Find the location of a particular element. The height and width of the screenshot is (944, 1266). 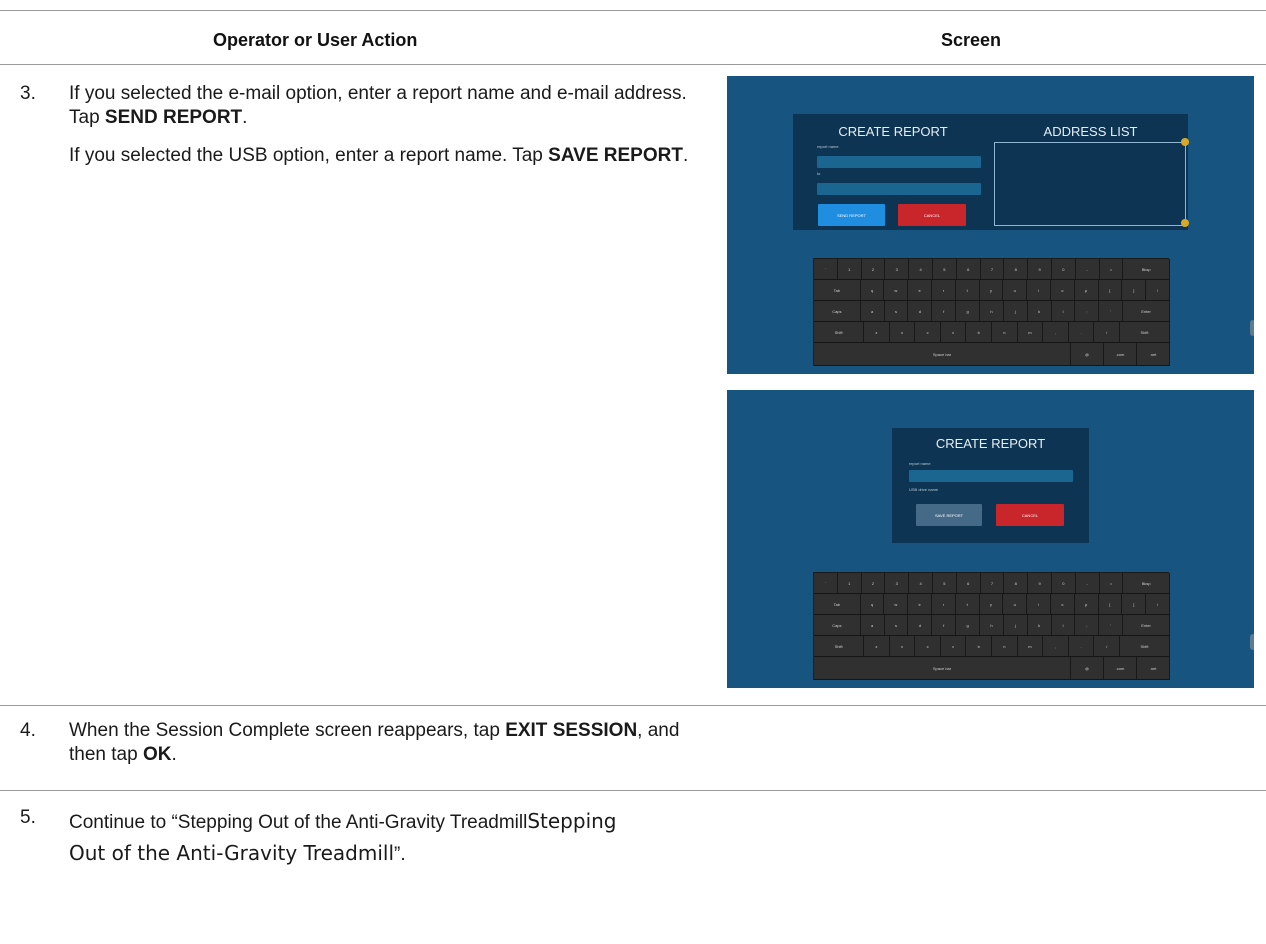

address-list-box is located at coordinates (1090, 184).